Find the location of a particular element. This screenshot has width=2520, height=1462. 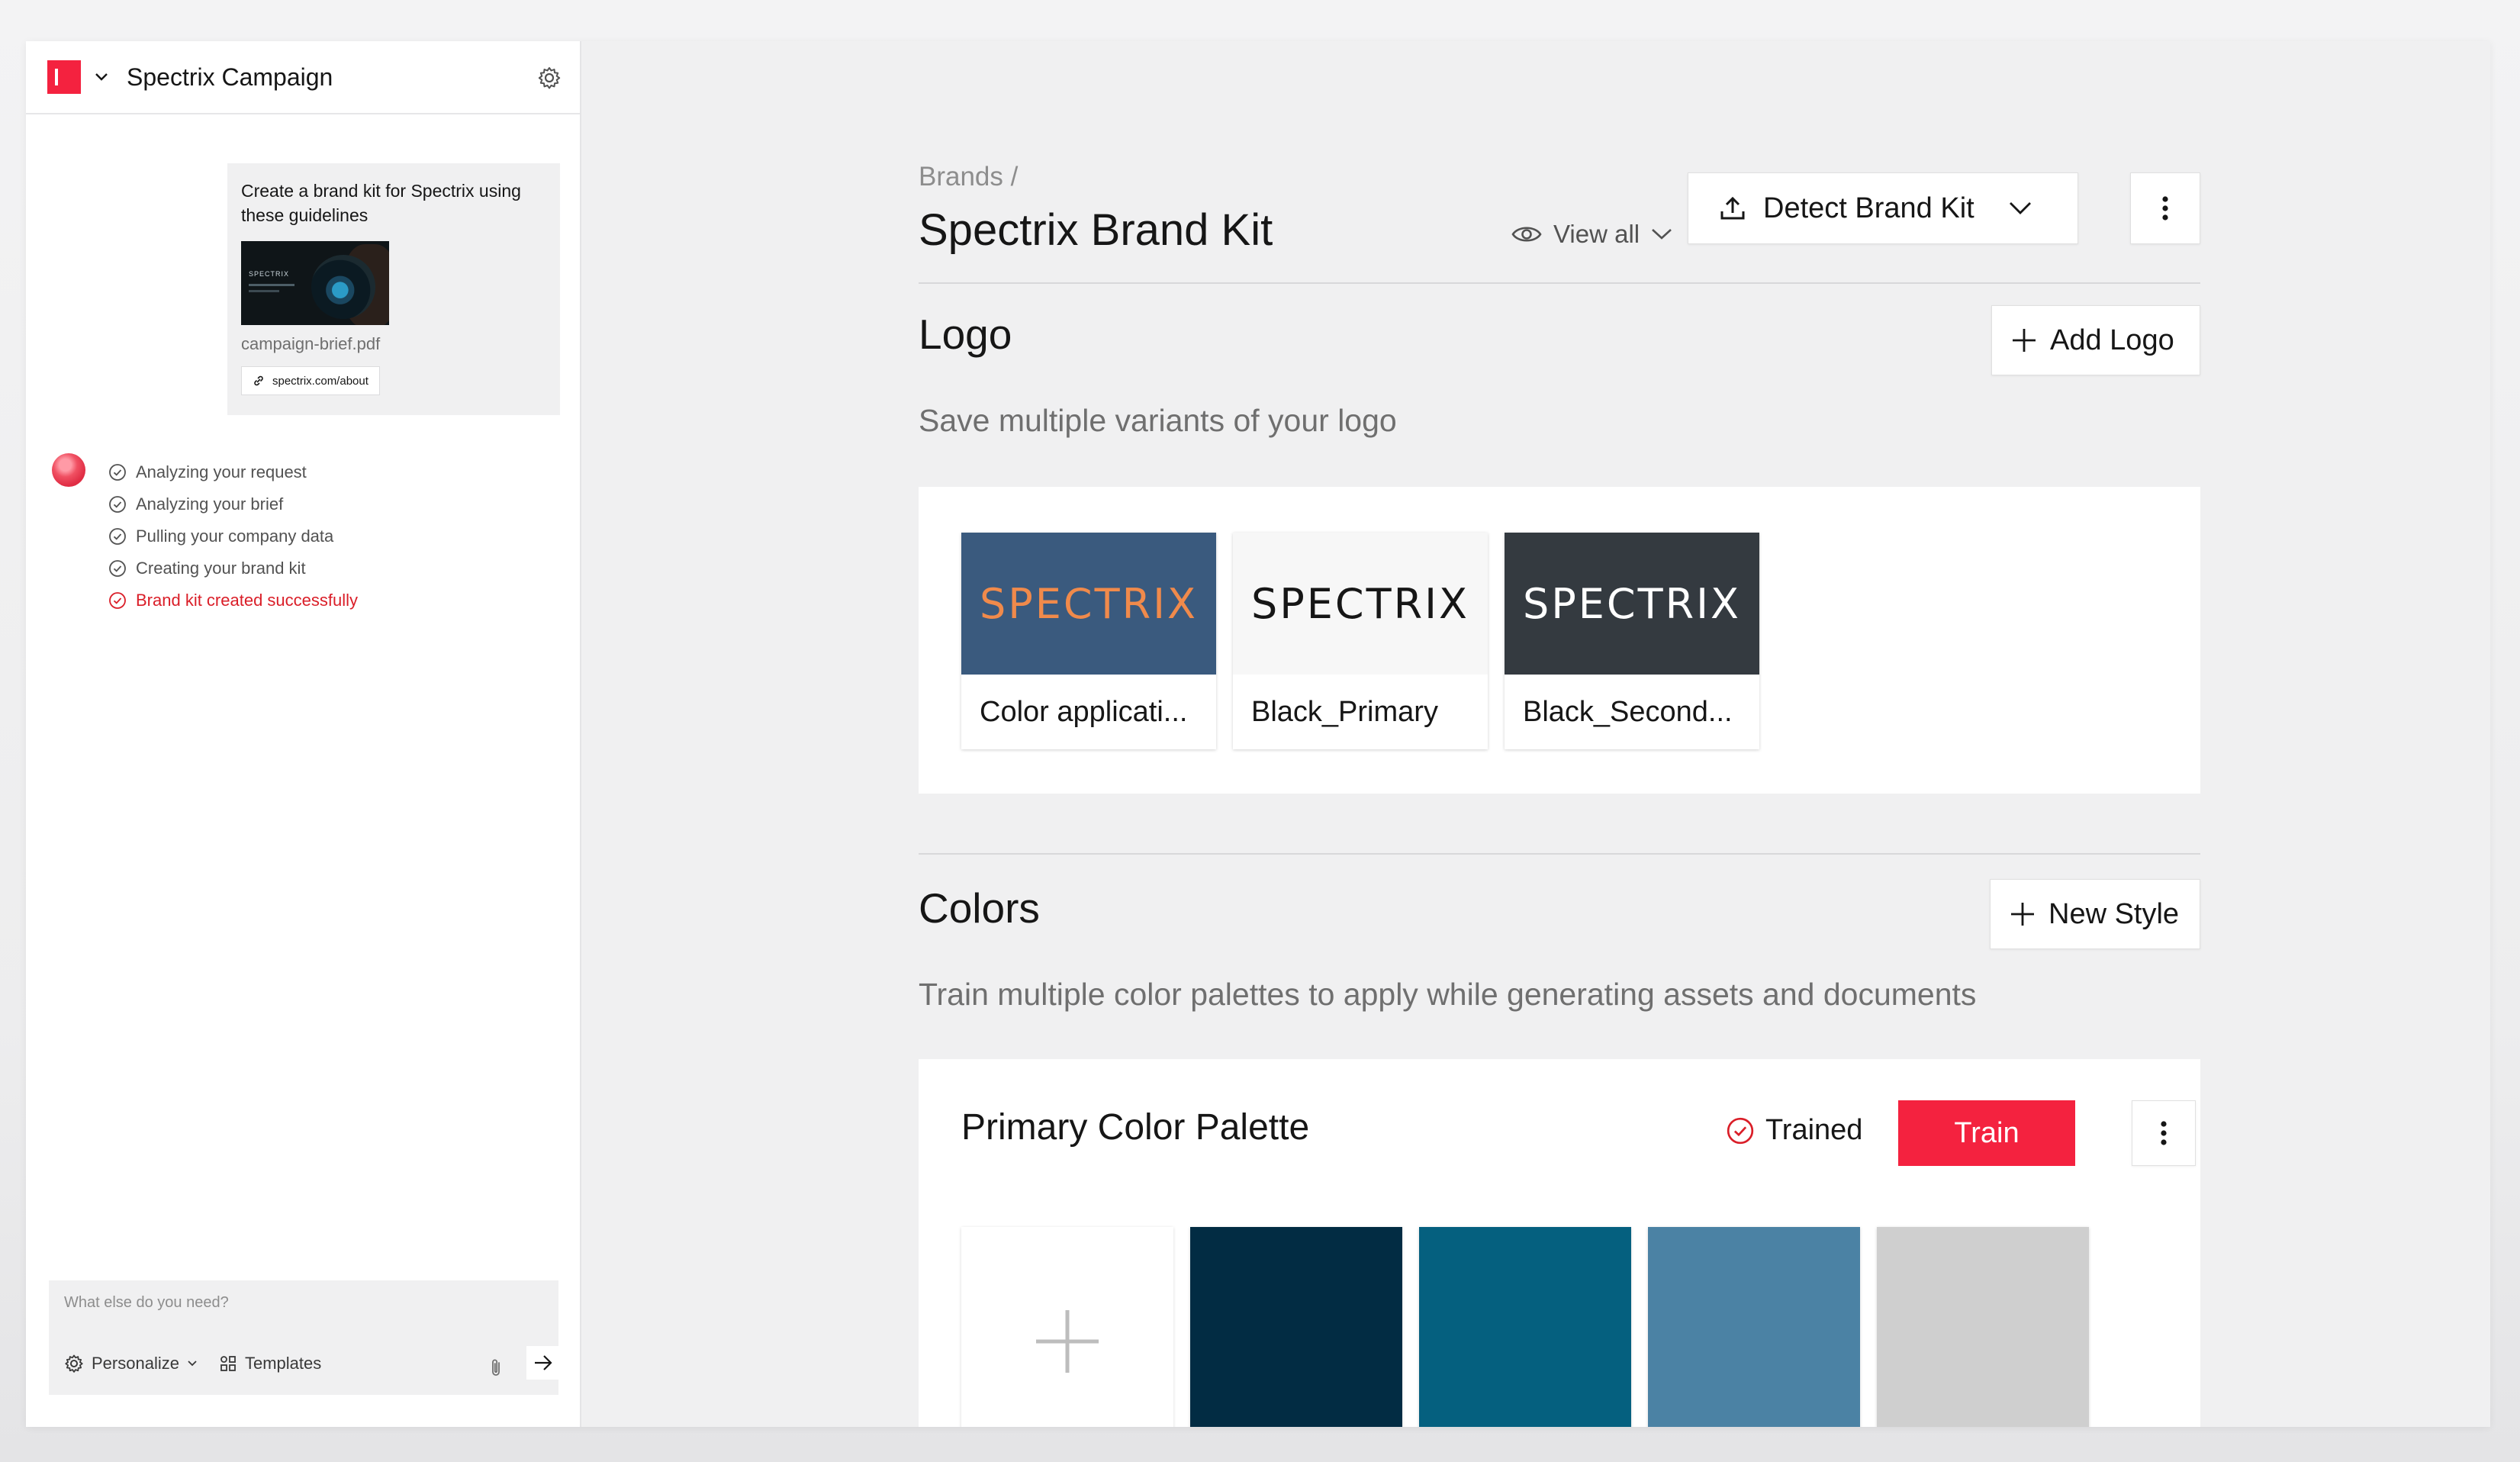

detect-label: Detect Brand Kit is located at coordinates (1868, 208).